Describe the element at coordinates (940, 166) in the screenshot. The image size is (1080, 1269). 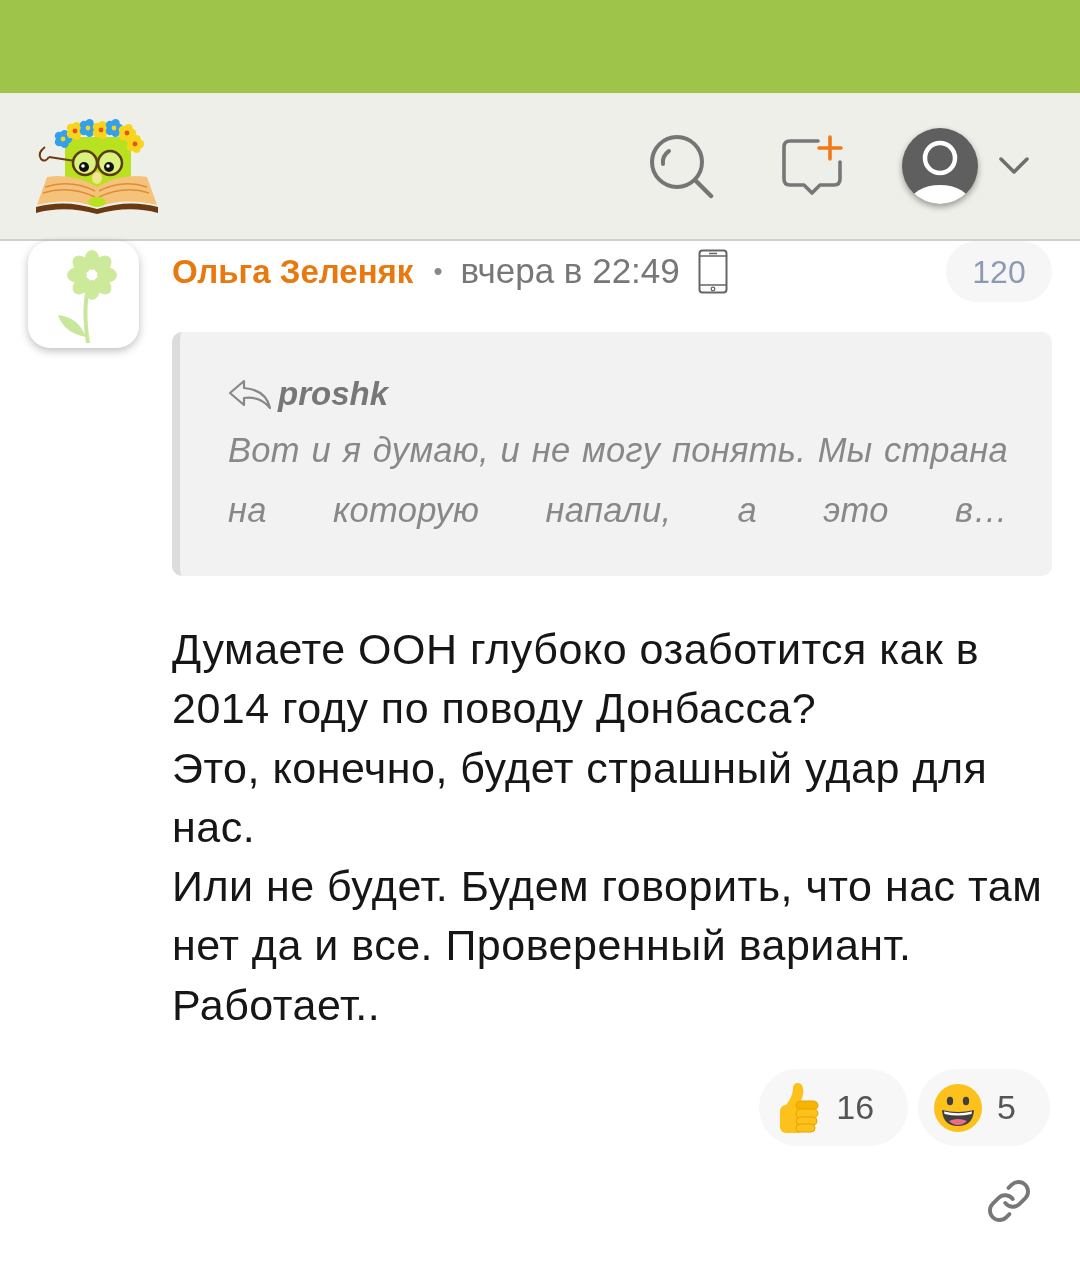
I see `user-avatar-icon` at that location.